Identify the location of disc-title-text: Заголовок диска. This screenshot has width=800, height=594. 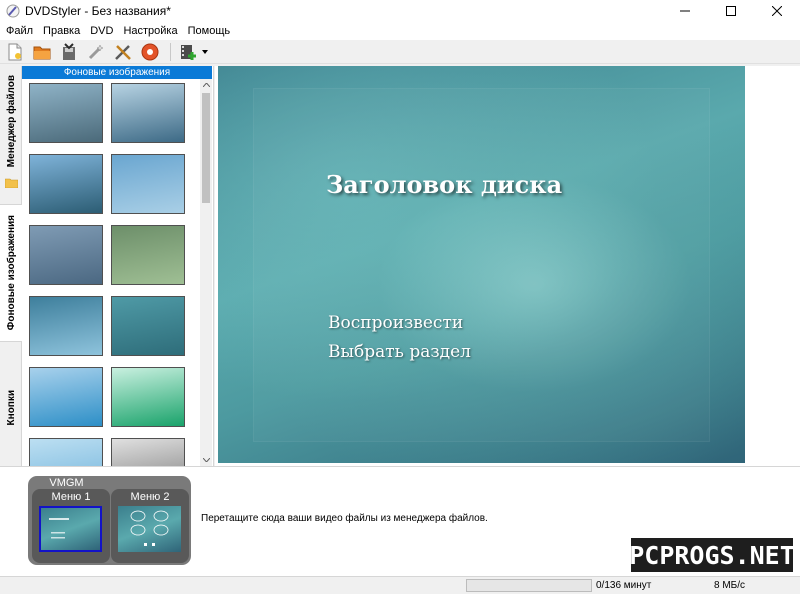
(444, 184).